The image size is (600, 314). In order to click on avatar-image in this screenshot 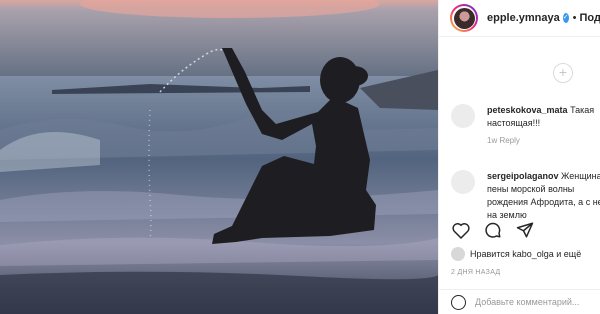, I will do `click(464, 18)`.